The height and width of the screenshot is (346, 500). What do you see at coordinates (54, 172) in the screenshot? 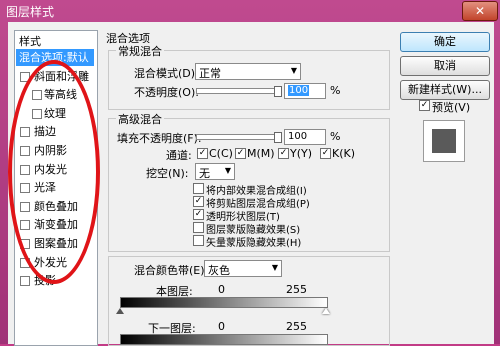
I see `red-annotation-oval` at bounding box center [54, 172].